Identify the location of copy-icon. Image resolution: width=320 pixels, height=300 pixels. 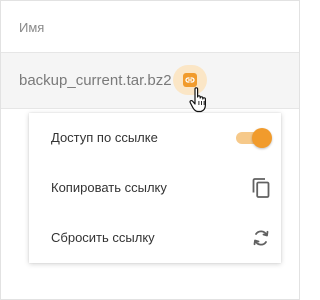
(261, 188).